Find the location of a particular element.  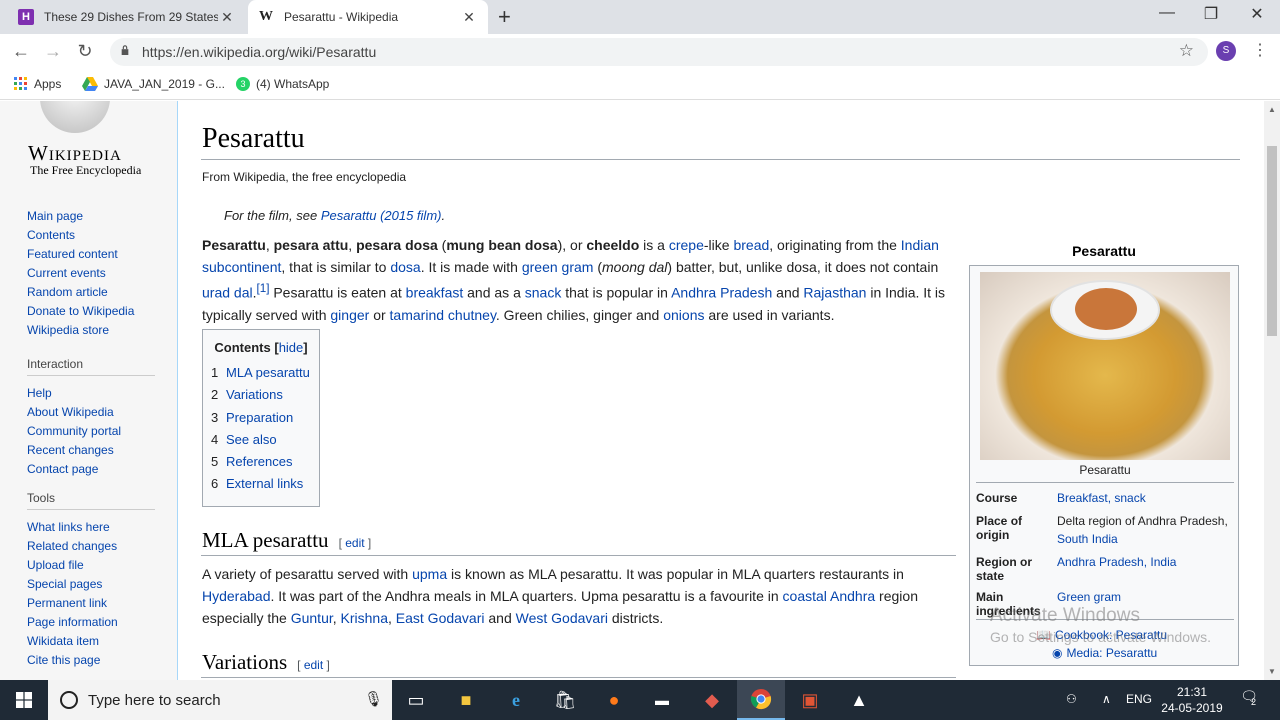

nav-link: Random article is located at coordinates (94, 292).